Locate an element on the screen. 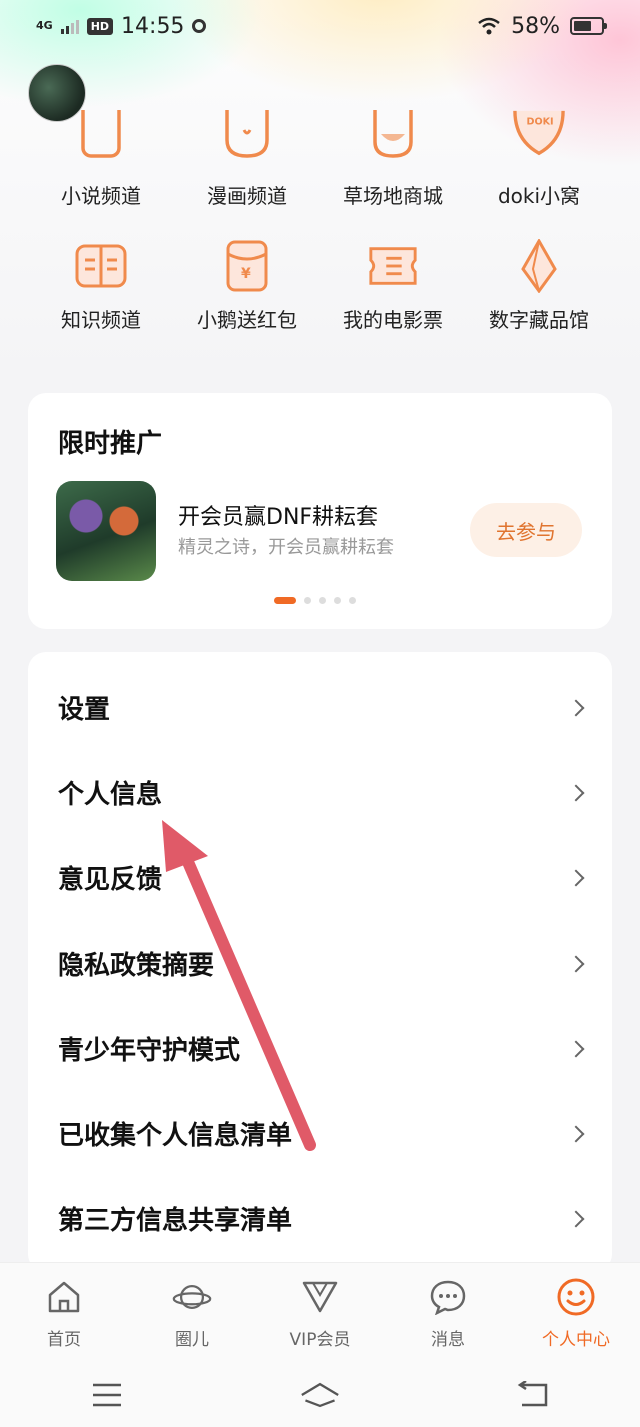 This screenshot has height=1427, width=640. promo-subtitle: 精灵之诗，开会员赢耕耘套 is located at coordinates (286, 547).